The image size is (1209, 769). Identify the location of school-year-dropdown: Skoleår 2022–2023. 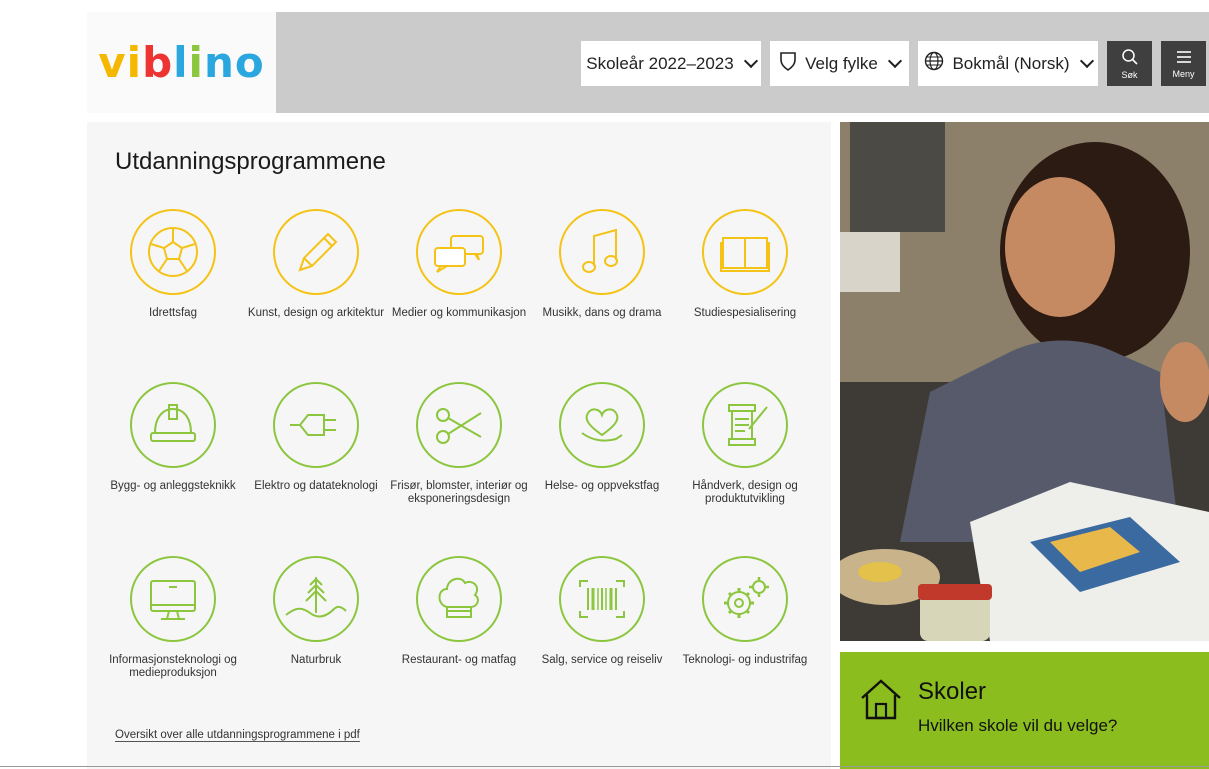
(671, 63).